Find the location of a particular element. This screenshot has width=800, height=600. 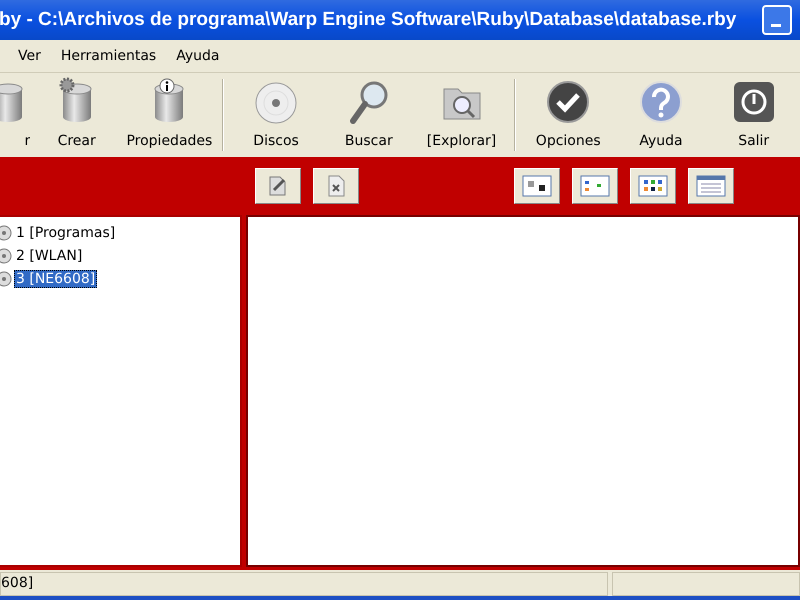

tree-item: 2 [WLAN] is located at coordinates (49, 255).